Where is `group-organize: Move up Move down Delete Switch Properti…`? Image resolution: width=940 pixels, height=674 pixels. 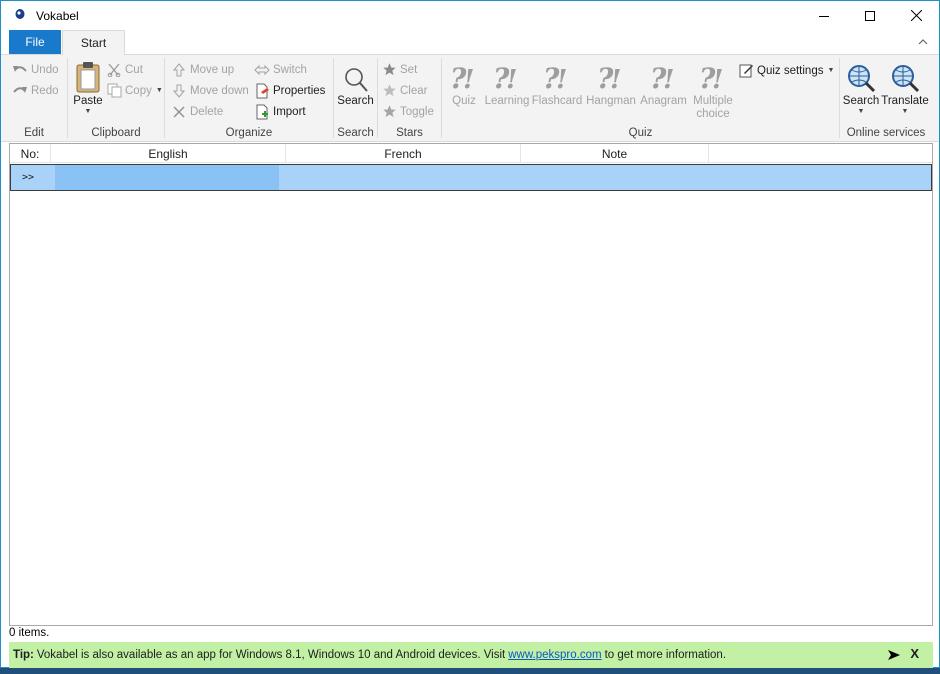
group-organize: Move up Move down Delete Switch Properti… is located at coordinates (249, 98).